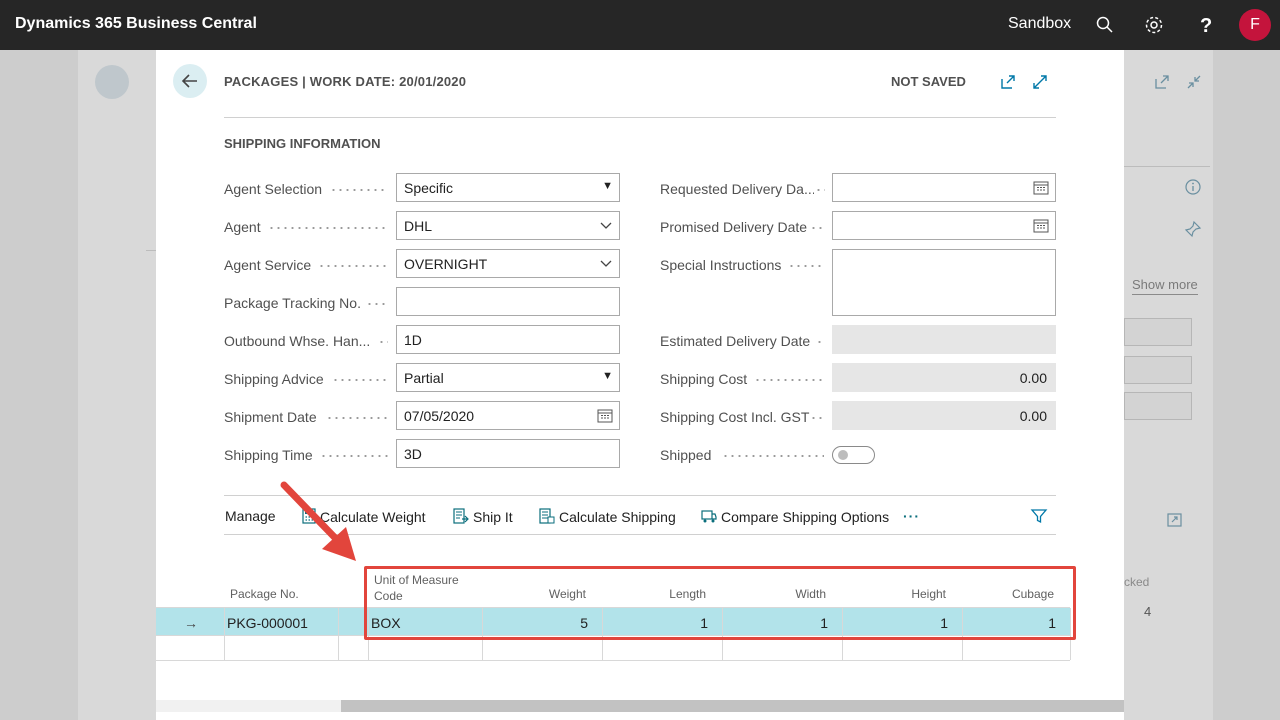 The width and height of the screenshot is (1280, 720). Describe the element at coordinates (508, 263) in the screenshot. I see `agent-service-select: OVERNIGHT` at that location.